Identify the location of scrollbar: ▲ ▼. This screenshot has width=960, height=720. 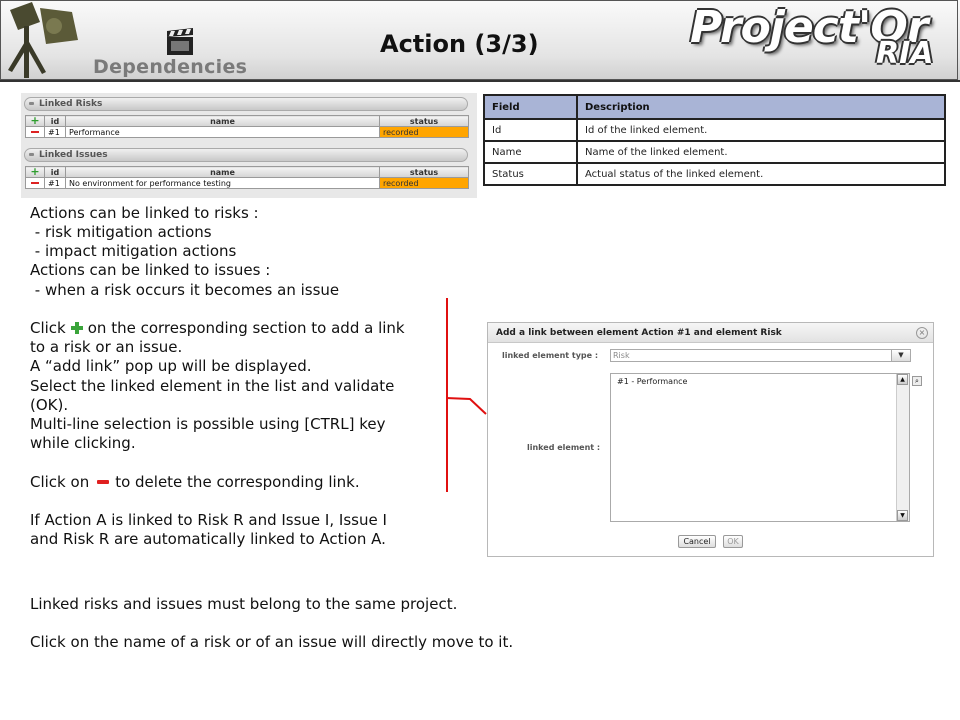
(902, 447).